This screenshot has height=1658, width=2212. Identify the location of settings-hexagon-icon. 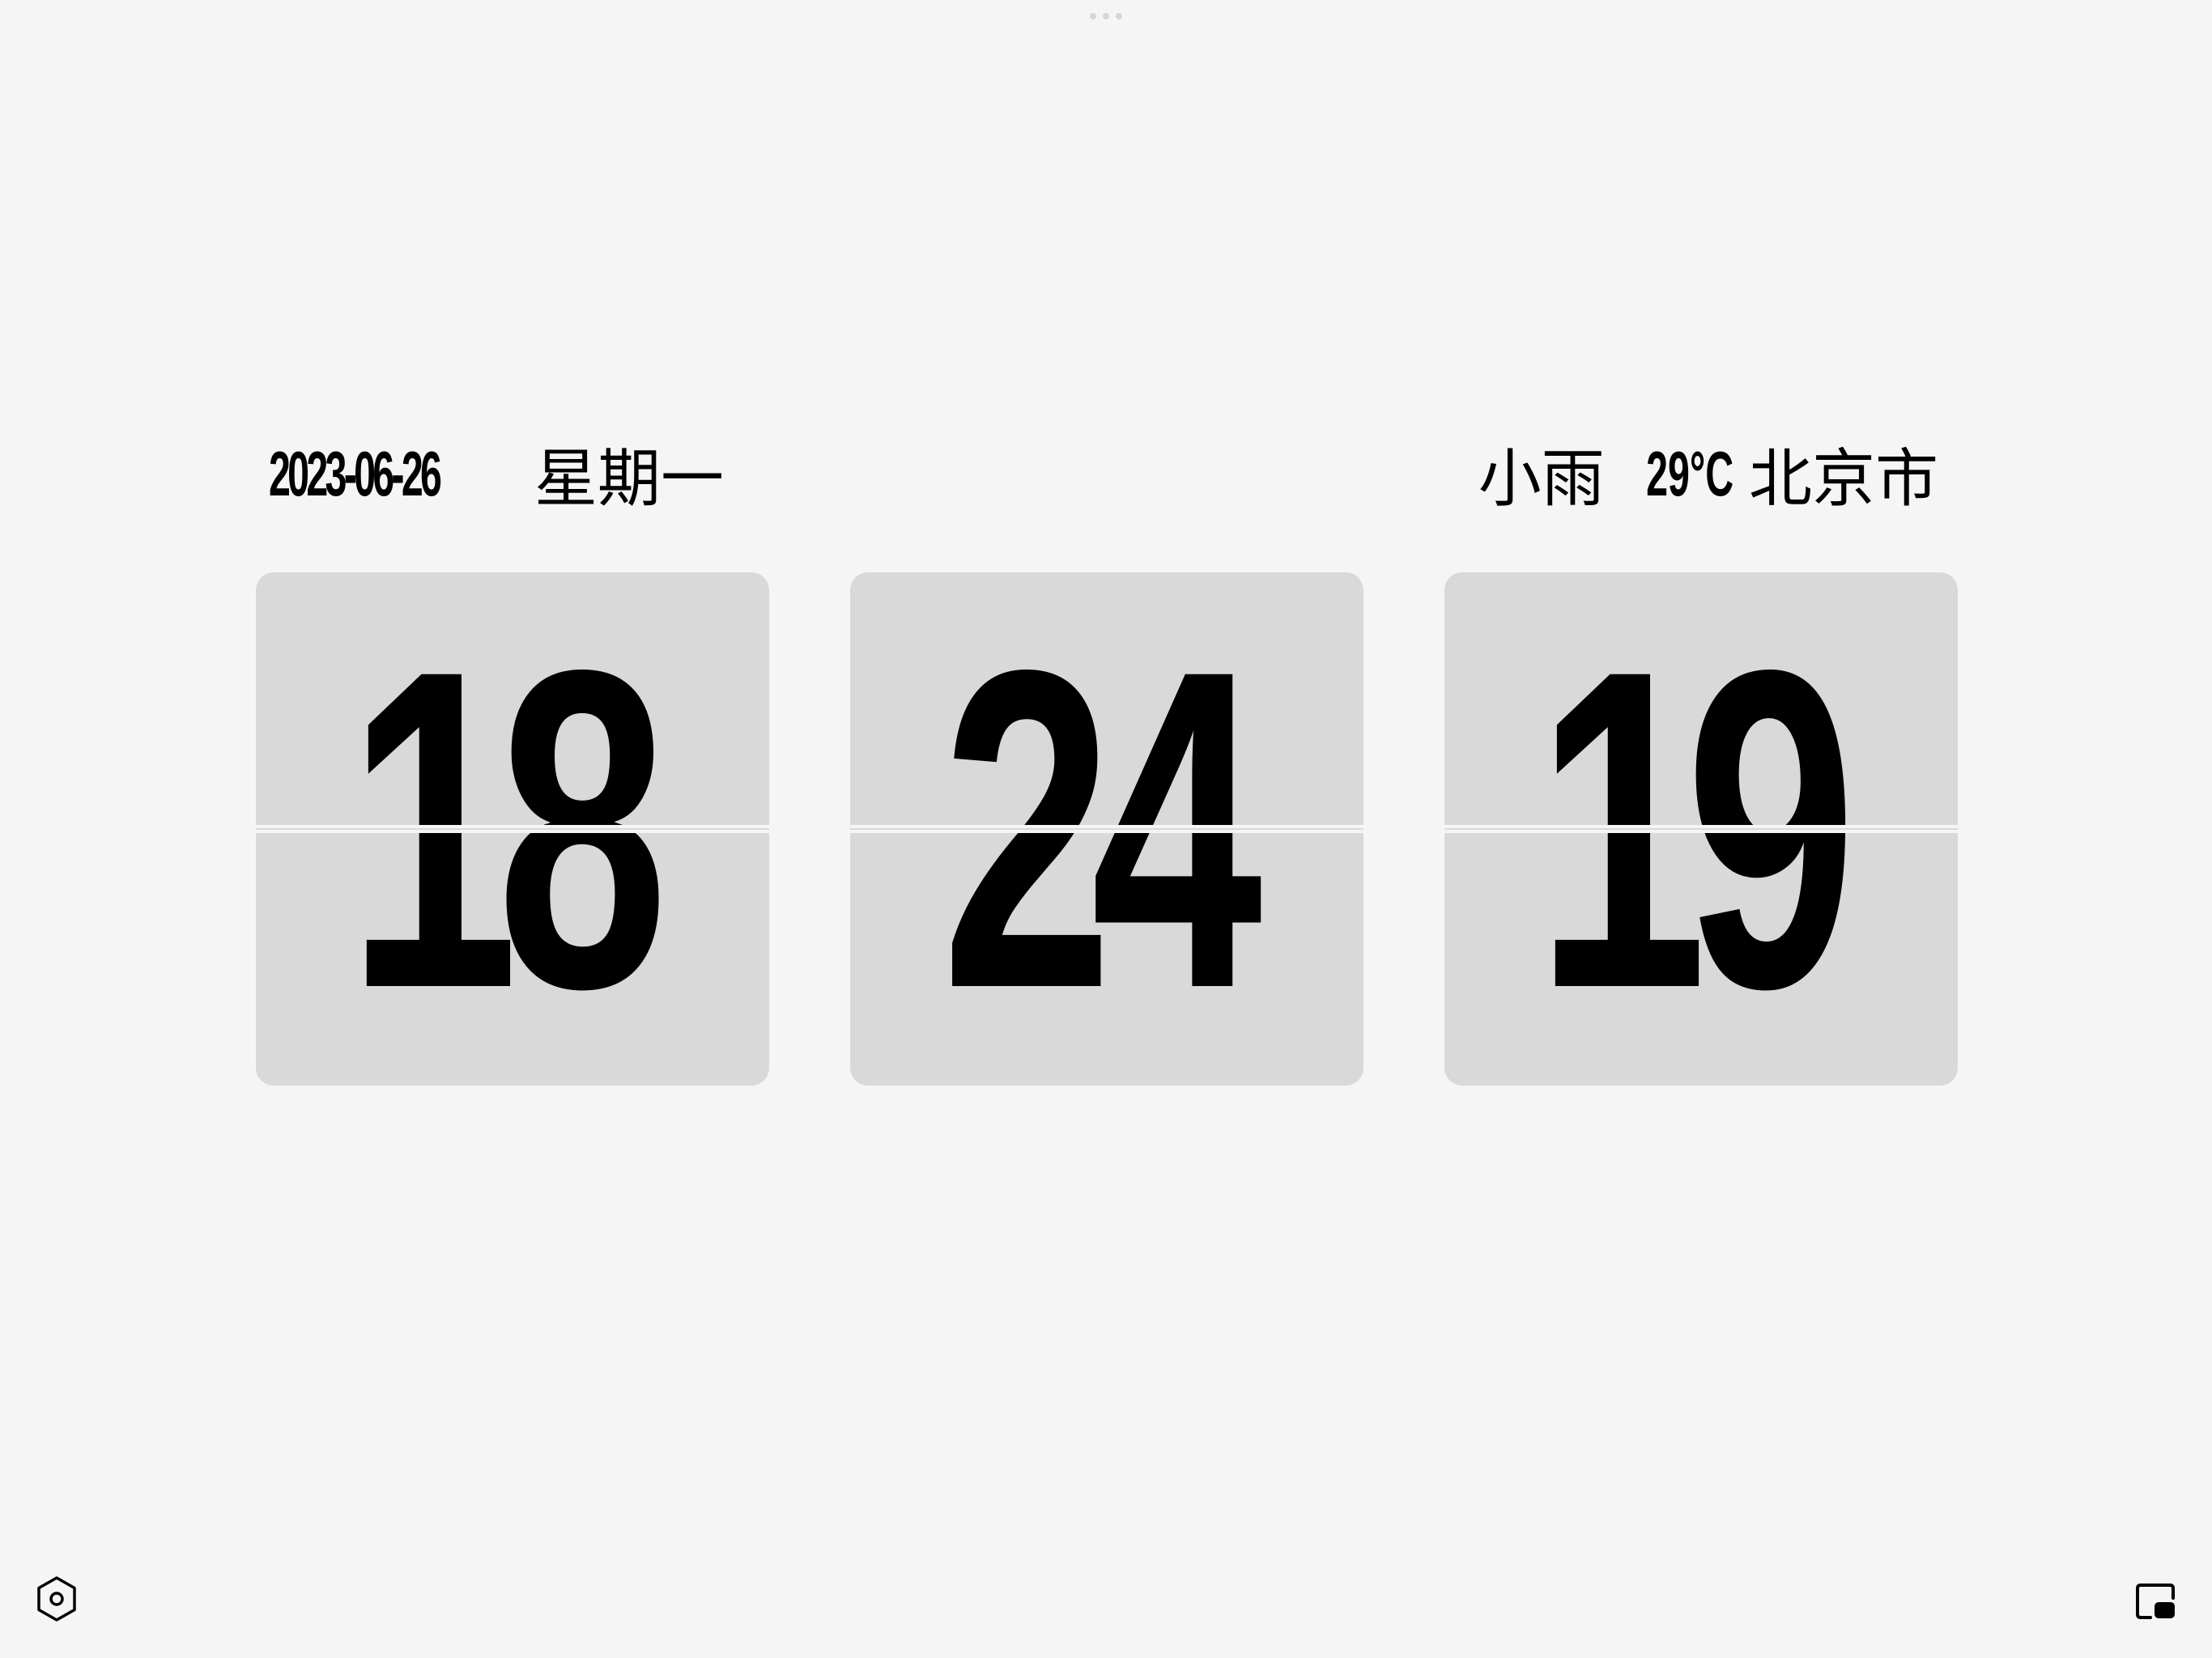
(56, 1599).